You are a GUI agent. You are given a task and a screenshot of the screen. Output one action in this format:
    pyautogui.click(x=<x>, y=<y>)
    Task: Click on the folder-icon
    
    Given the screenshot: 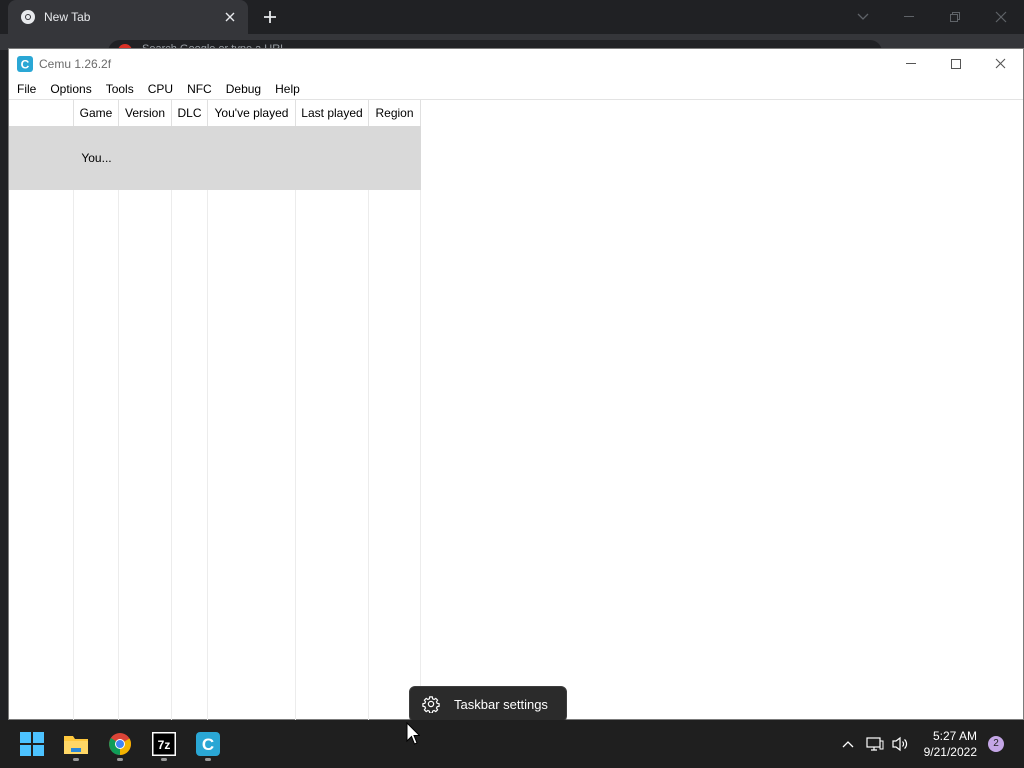 What is the action you would take?
    pyautogui.click(x=76, y=745)
    